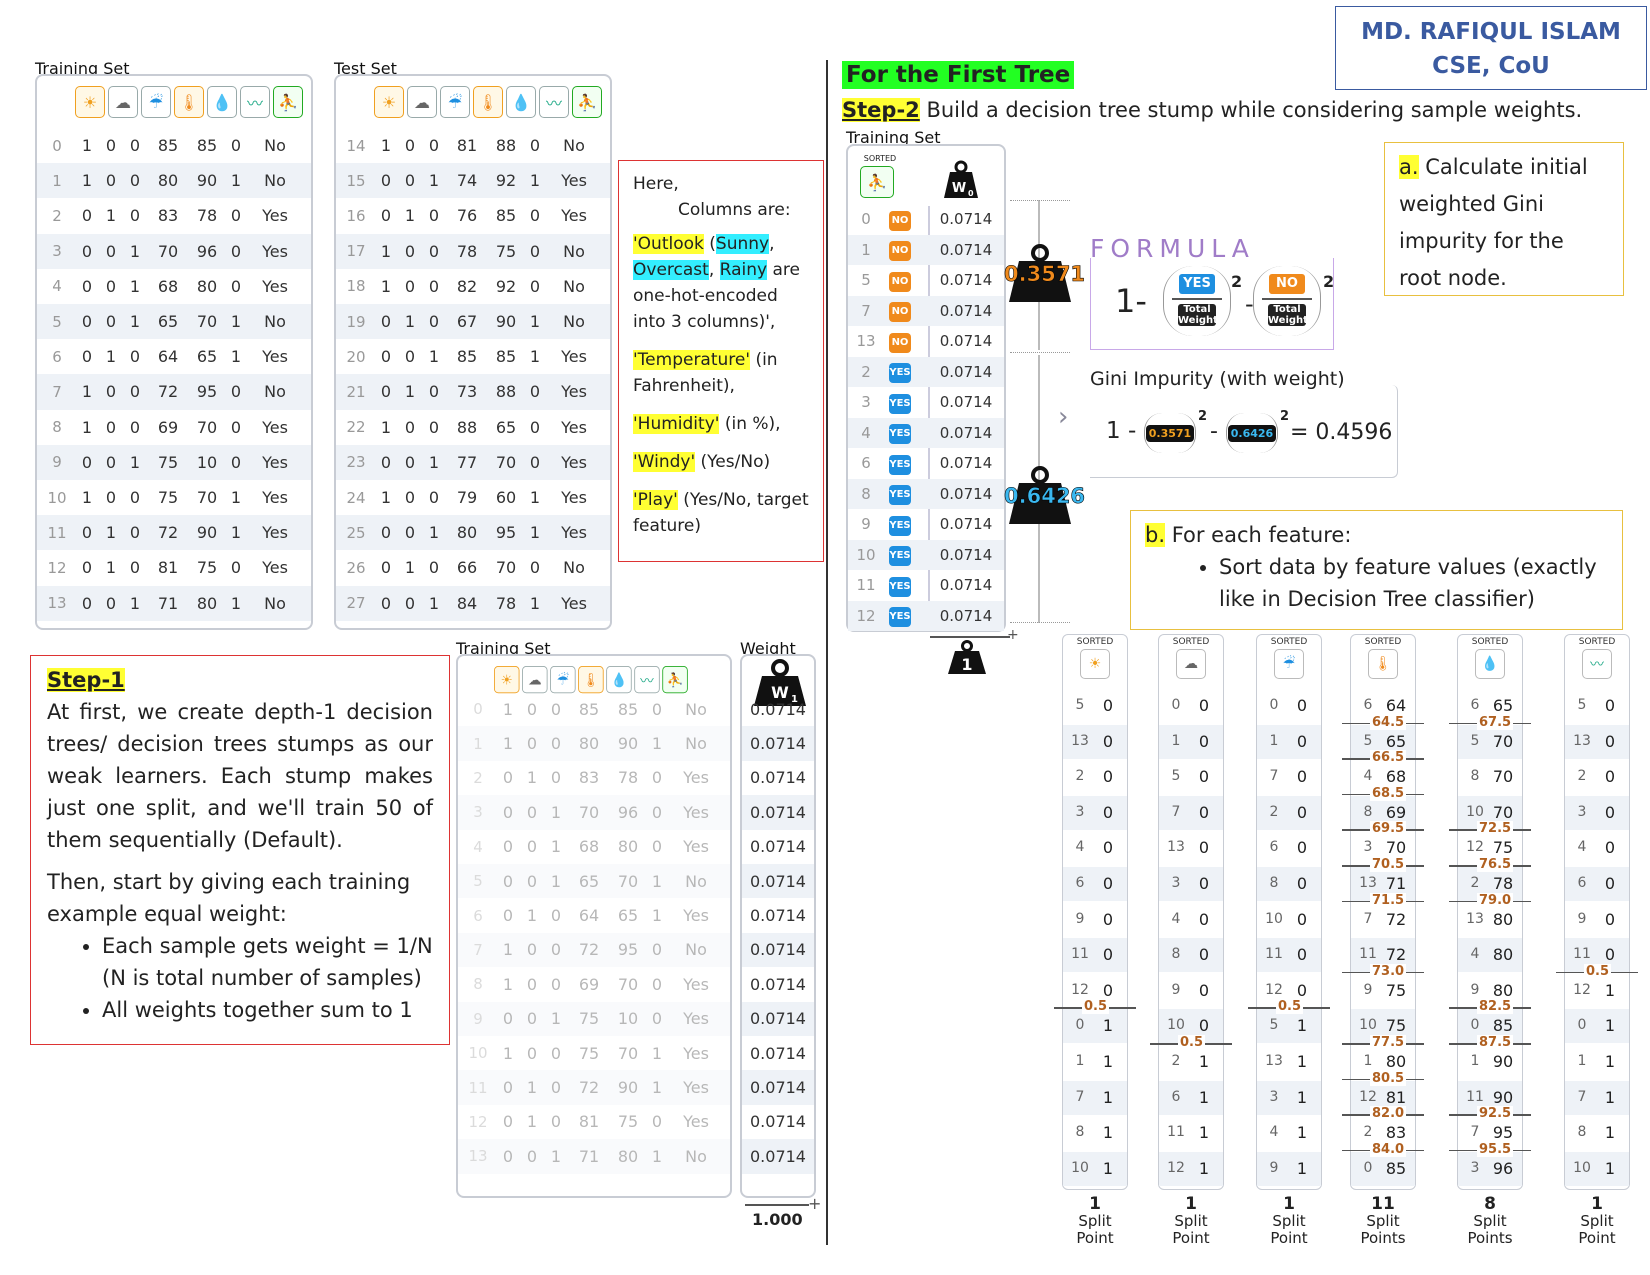 Image resolution: width=1650 pixels, height=1275 pixels. I want to click on sorted-label: SORTED, so click(1490, 642).